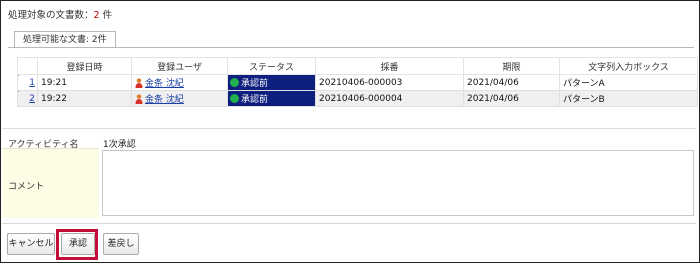  What do you see at coordinates (107, 15) in the screenshot?
I see `document-count-unit: 件` at bounding box center [107, 15].